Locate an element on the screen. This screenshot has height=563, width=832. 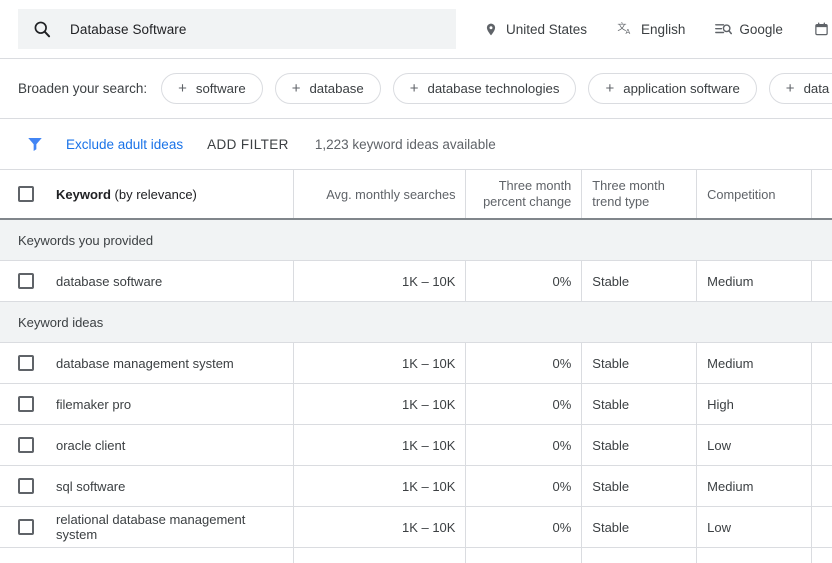
search-network-label: Google is located at coordinates (761, 29).